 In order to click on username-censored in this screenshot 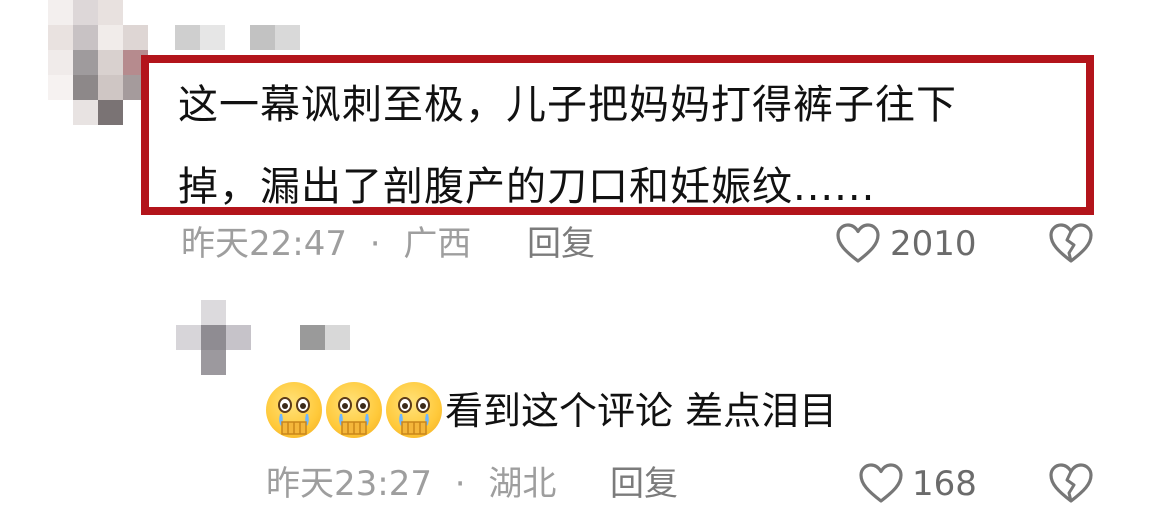, I will do `click(240, 37)`.